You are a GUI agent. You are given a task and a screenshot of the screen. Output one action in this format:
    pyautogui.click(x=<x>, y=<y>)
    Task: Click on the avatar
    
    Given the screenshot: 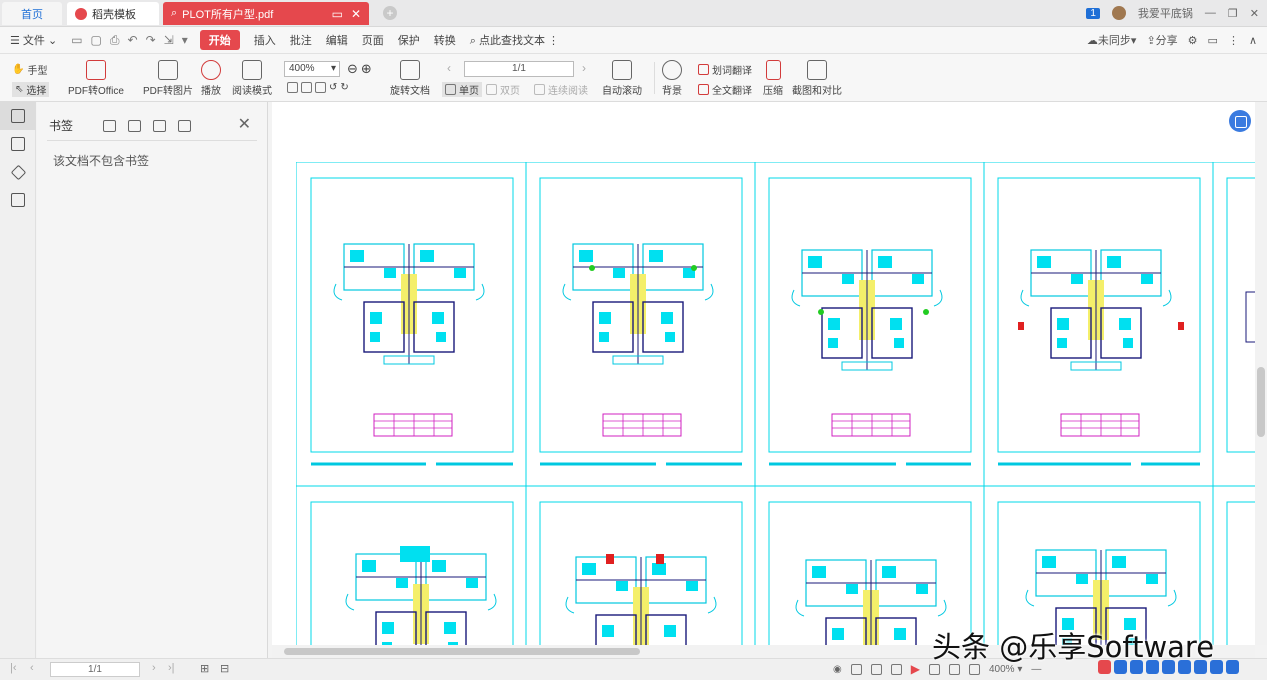 What is the action you would take?
    pyautogui.click(x=1118, y=13)
    